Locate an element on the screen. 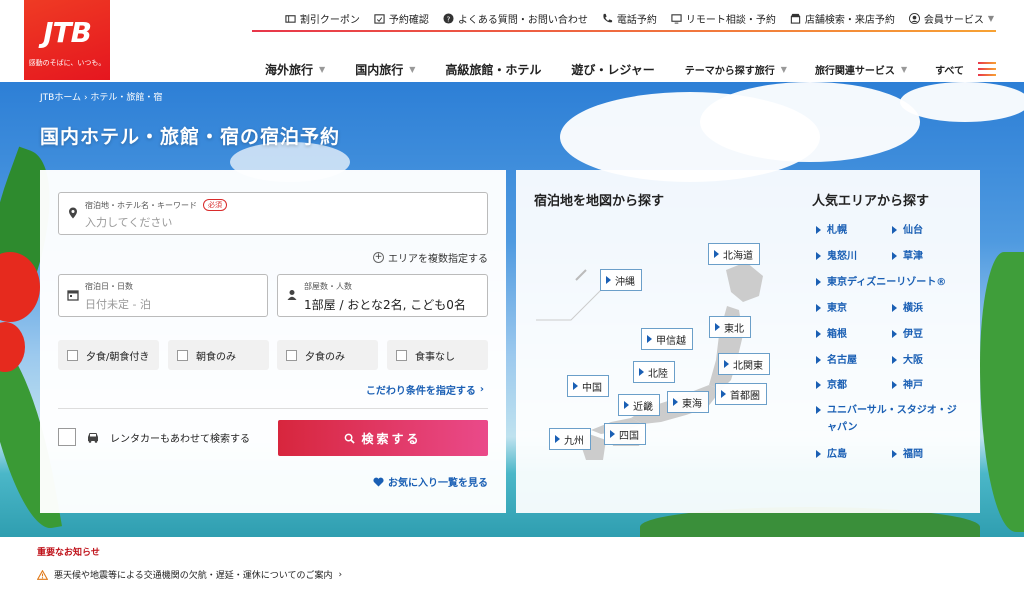 The width and height of the screenshot is (1024, 594). util-faq-label: よくある質問・お問い合わせ is located at coordinates (522, 20).